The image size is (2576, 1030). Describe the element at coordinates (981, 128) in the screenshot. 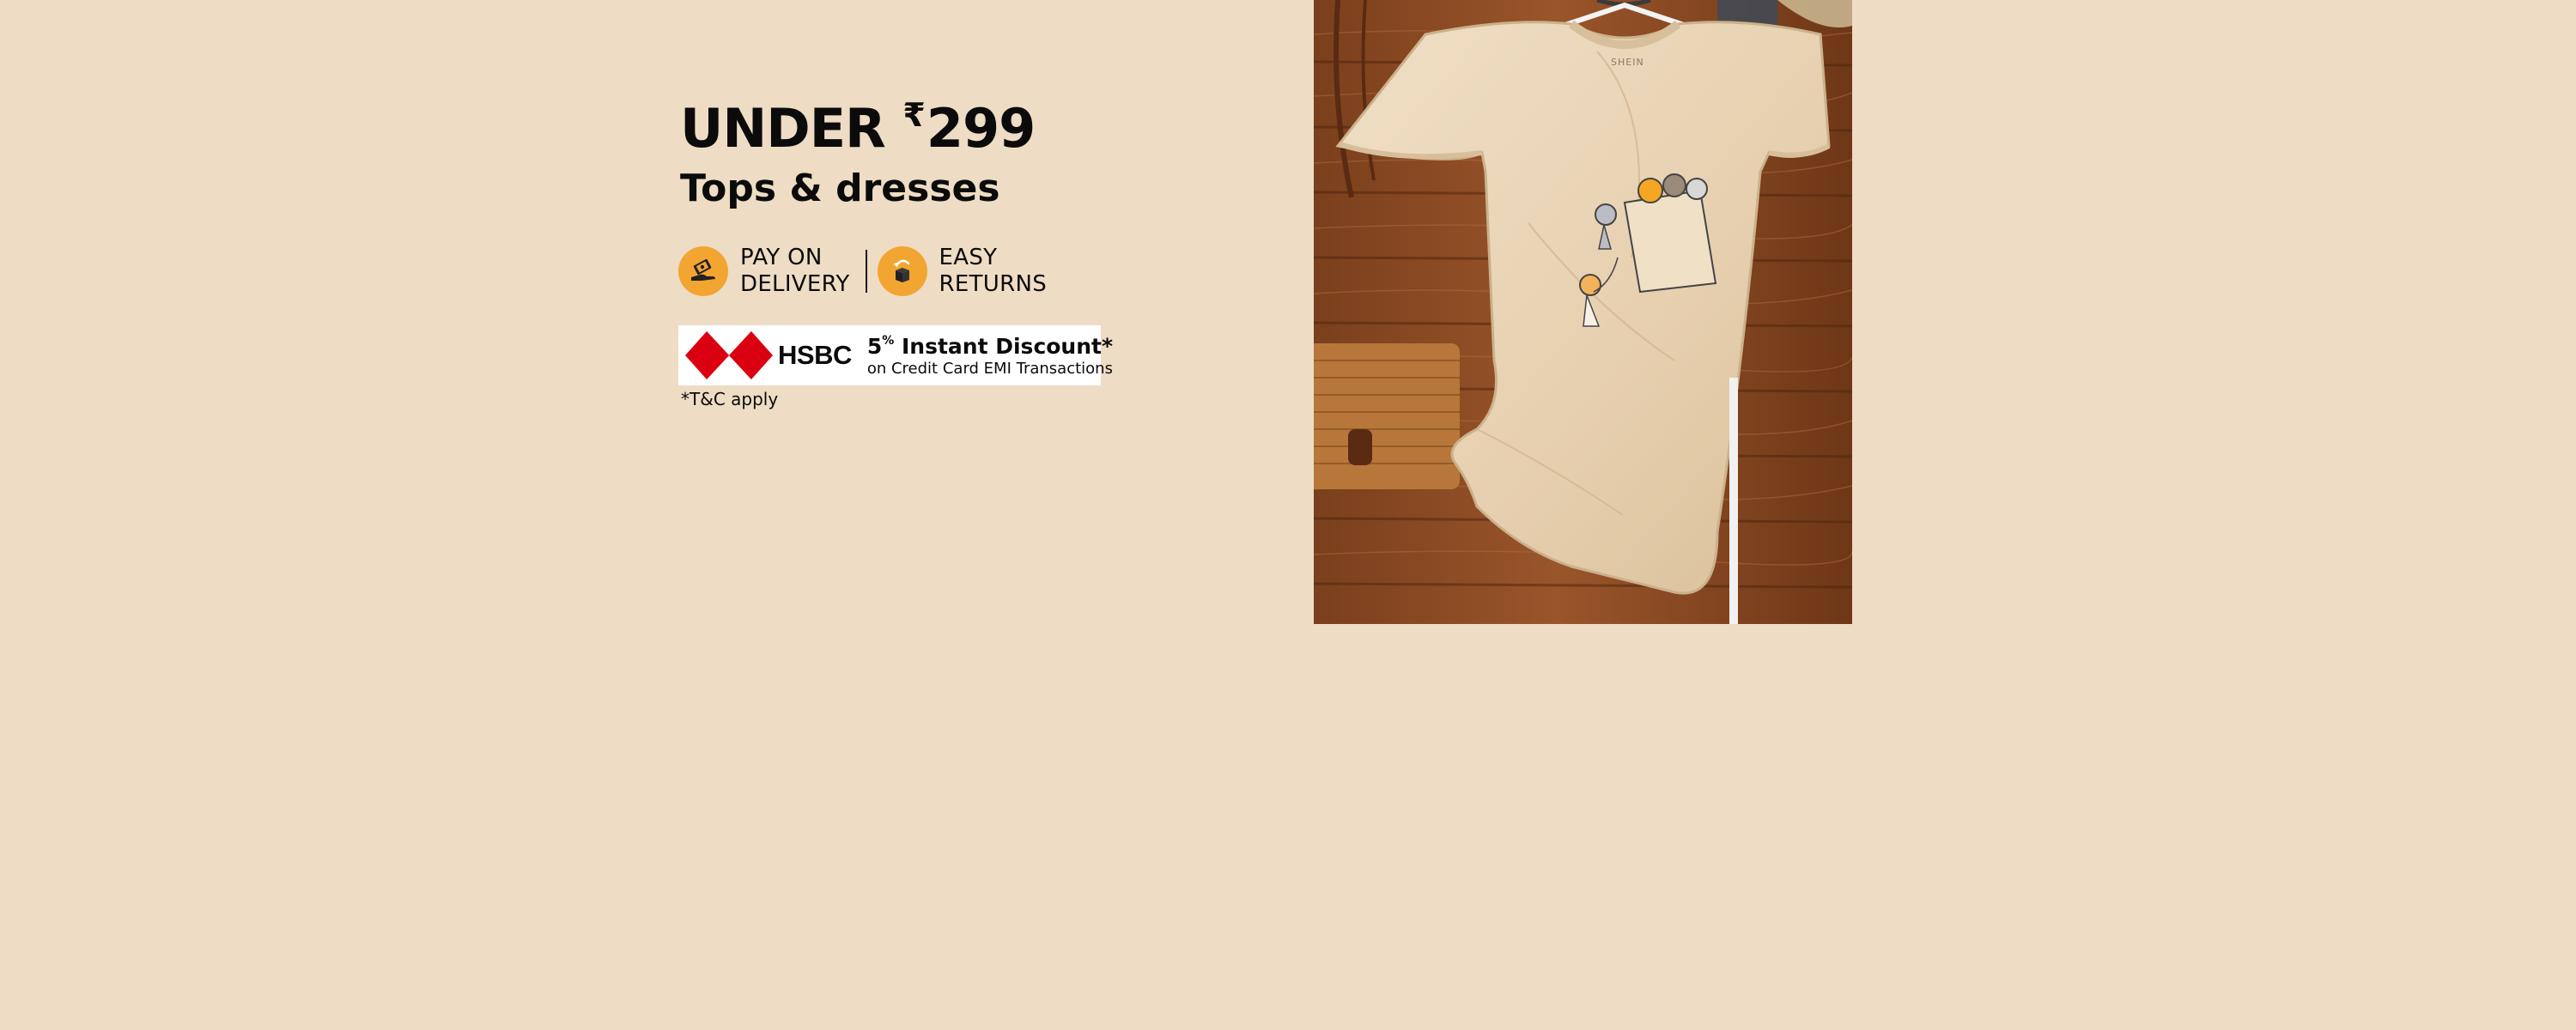

I see `headline-price: 299` at that location.